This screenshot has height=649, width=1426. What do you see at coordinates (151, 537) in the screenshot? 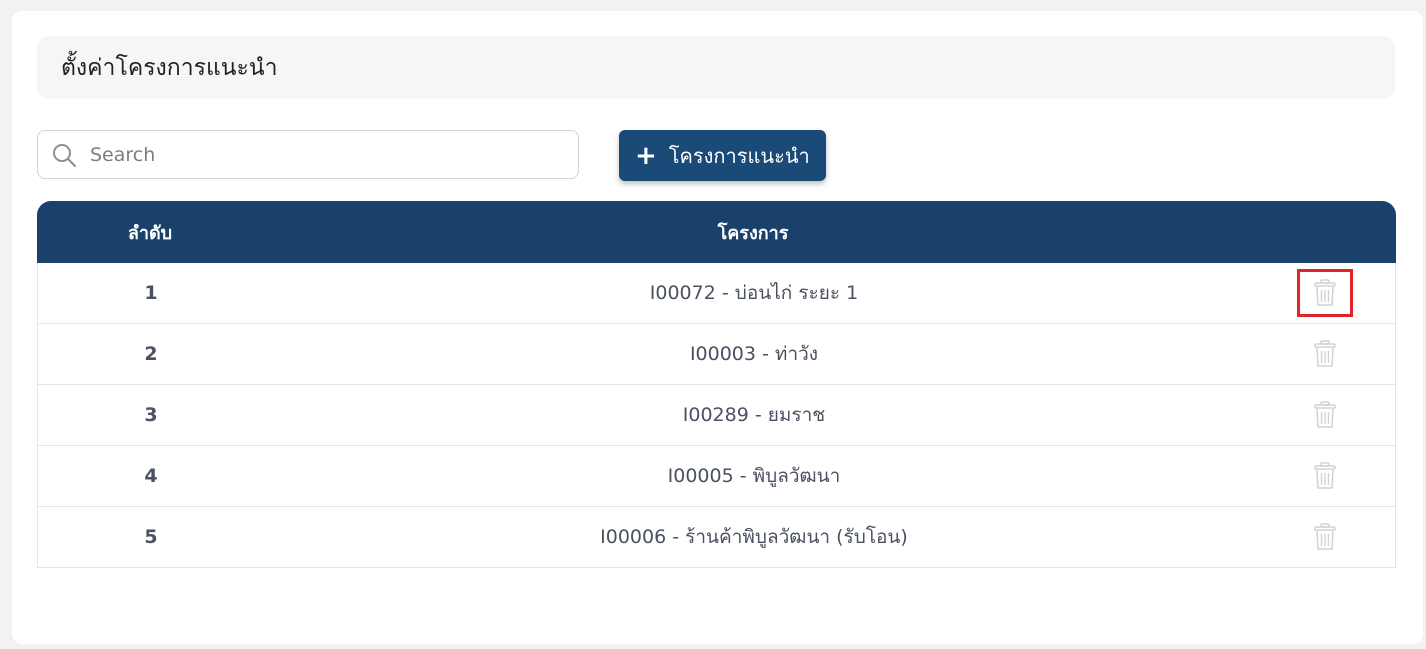
I see `row-no: 5` at bounding box center [151, 537].